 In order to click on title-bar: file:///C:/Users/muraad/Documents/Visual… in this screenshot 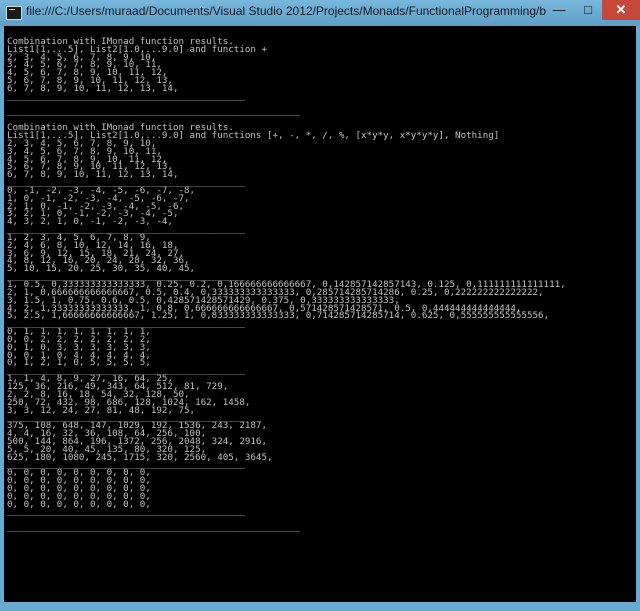, I will do `click(320, 13)`.